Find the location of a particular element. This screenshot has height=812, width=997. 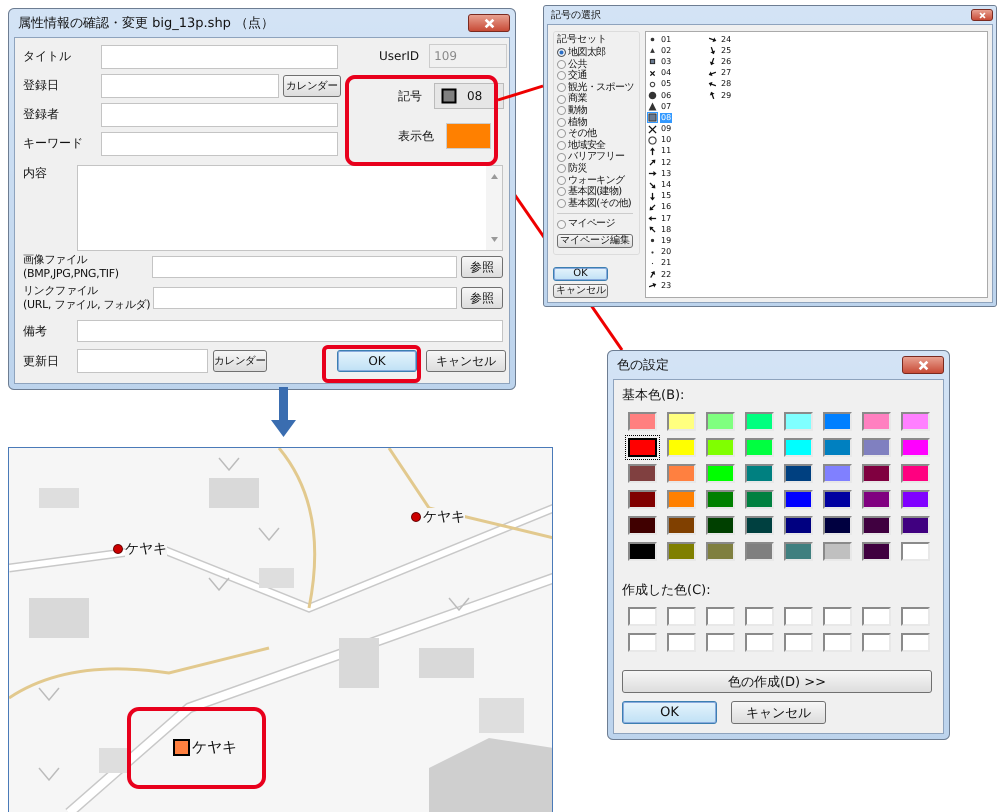

remarks-field is located at coordinates (290, 331).